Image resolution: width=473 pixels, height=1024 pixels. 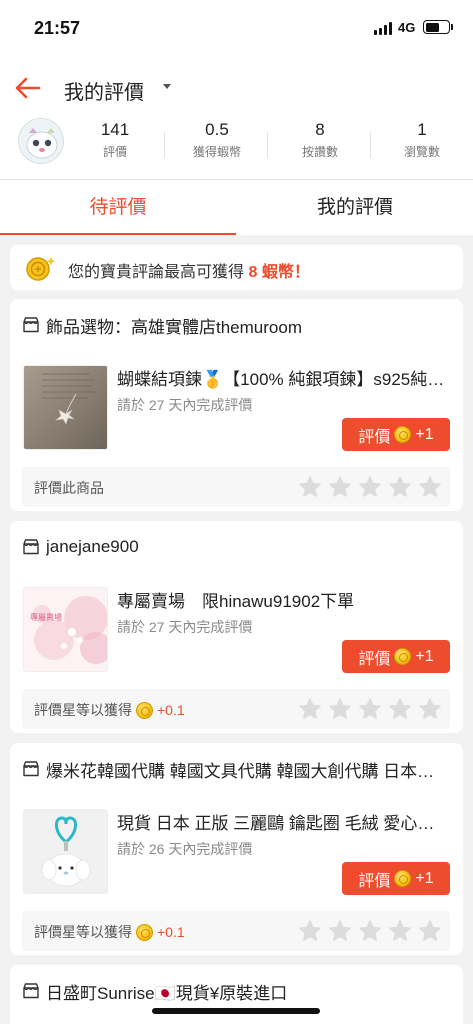 I want to click on shop-row: 日盛町Sunrise🇯🇵現貨¥原裝進口, so click(x=236, y=991).